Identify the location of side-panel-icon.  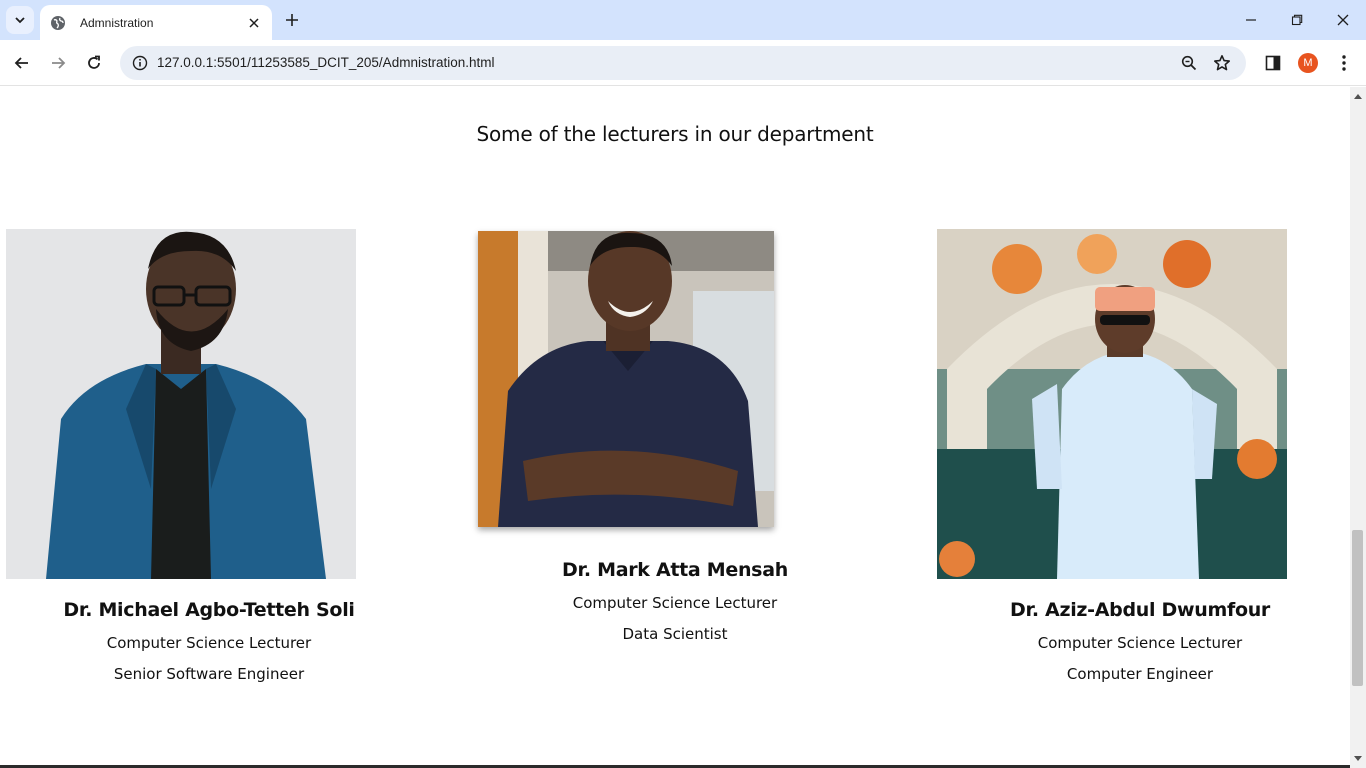
(1273, 63).